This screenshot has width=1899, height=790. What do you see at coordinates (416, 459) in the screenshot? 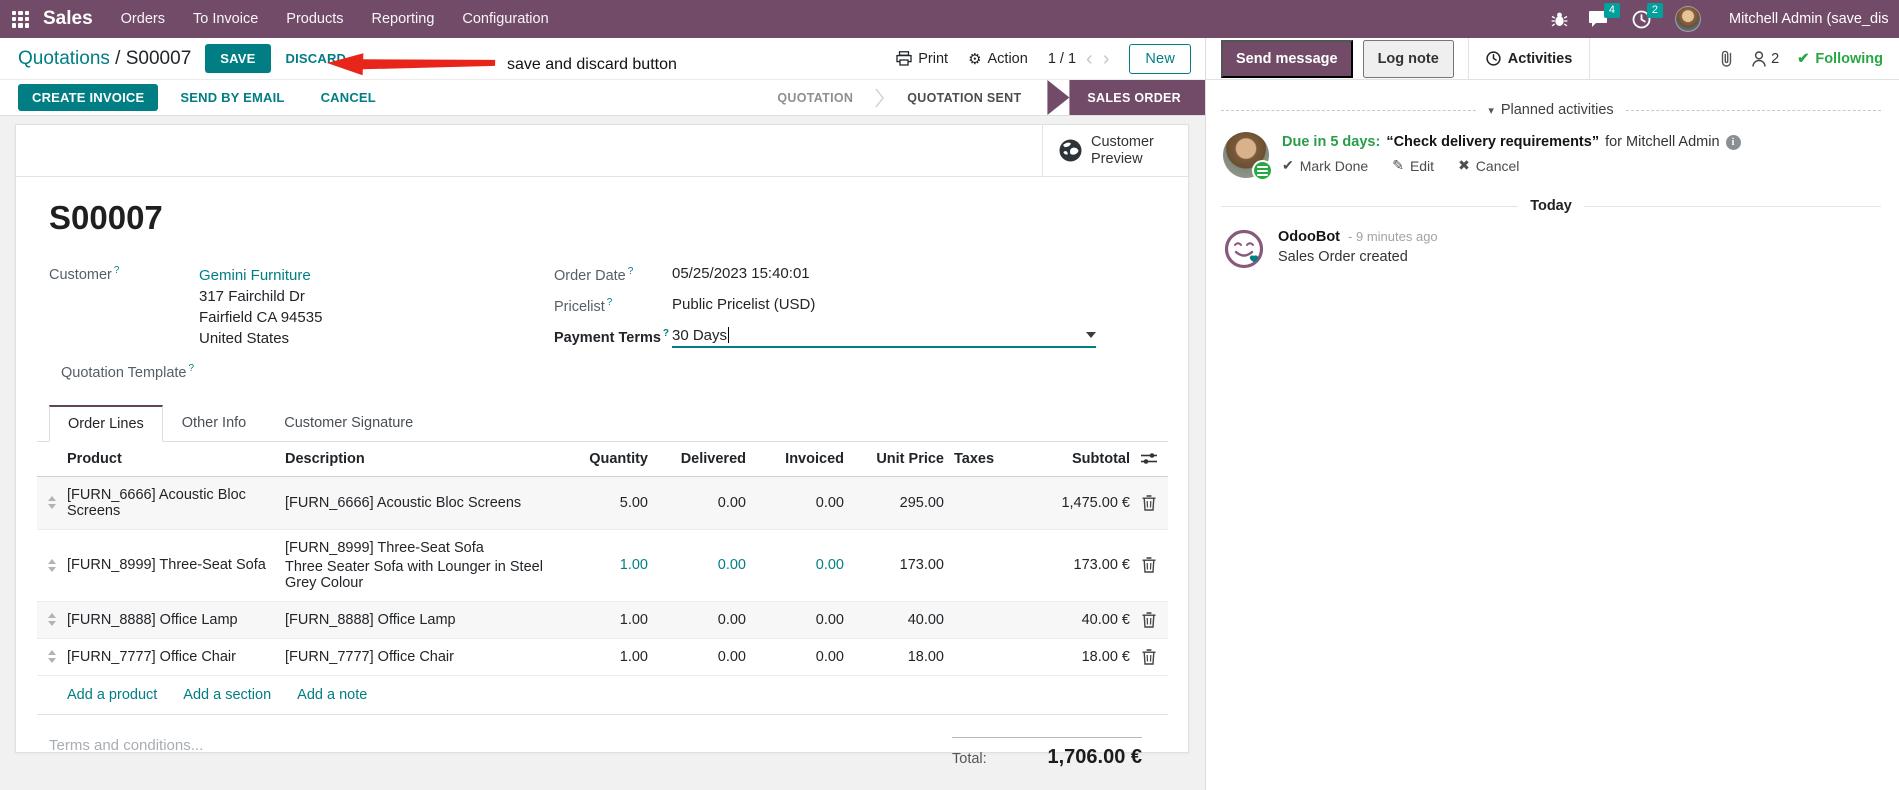
I see `col-description: Description` at bounding box center [416, 459].